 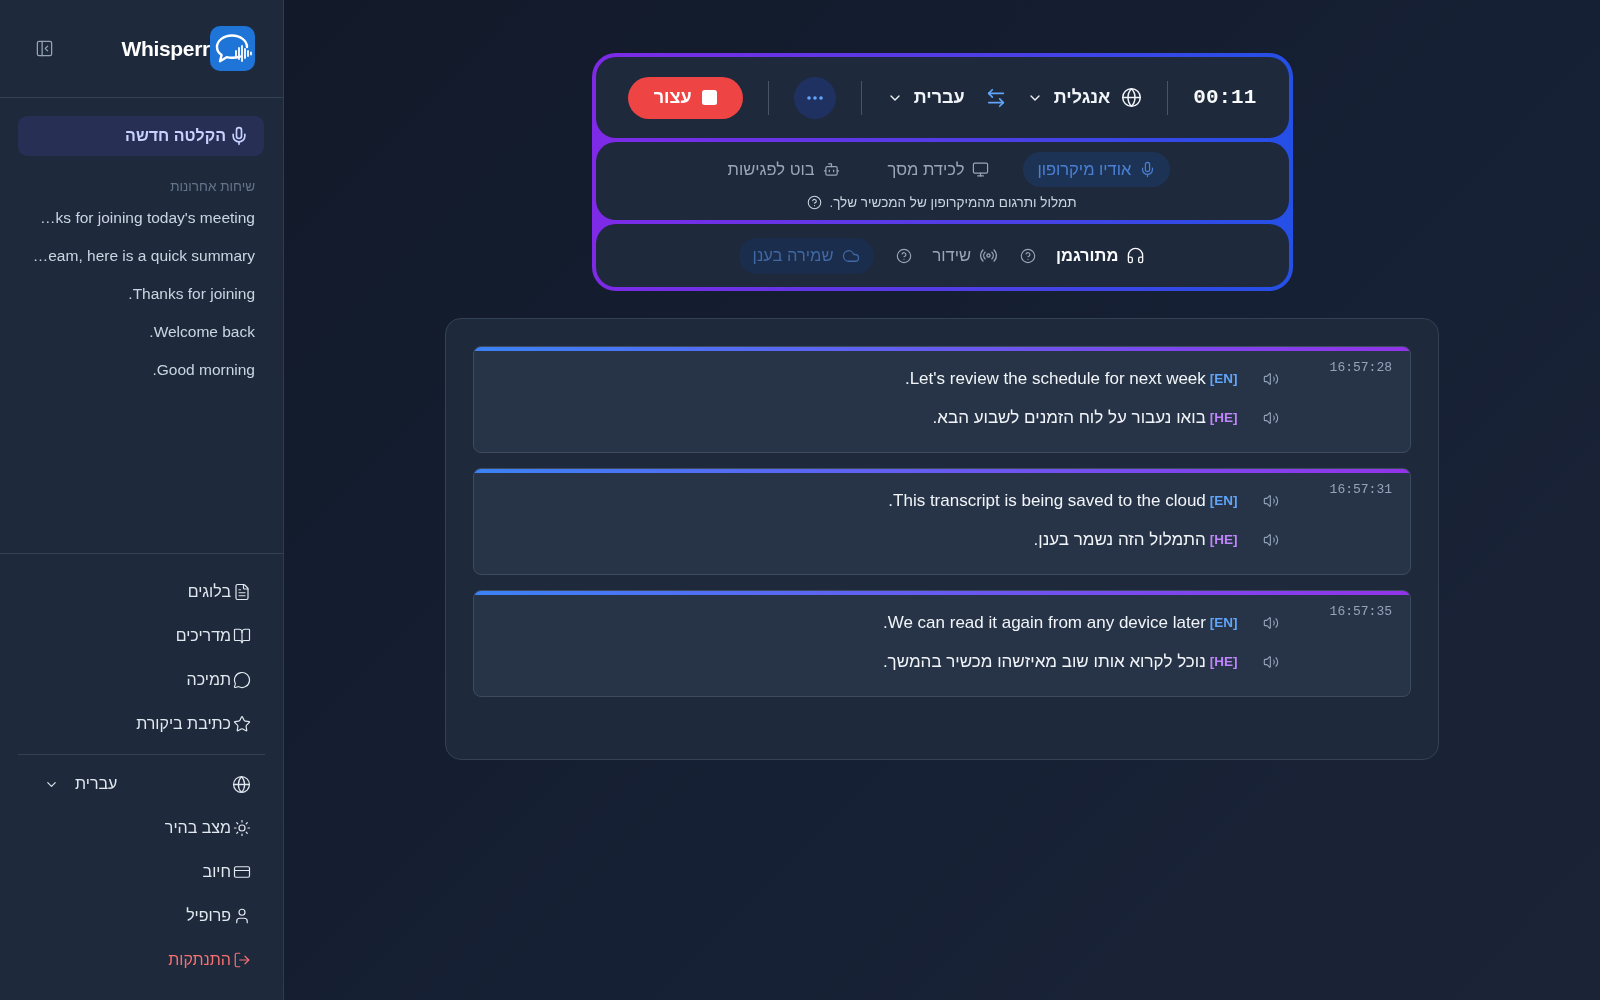 I want to click on headphones-icon, so click(x=1136, y=255).